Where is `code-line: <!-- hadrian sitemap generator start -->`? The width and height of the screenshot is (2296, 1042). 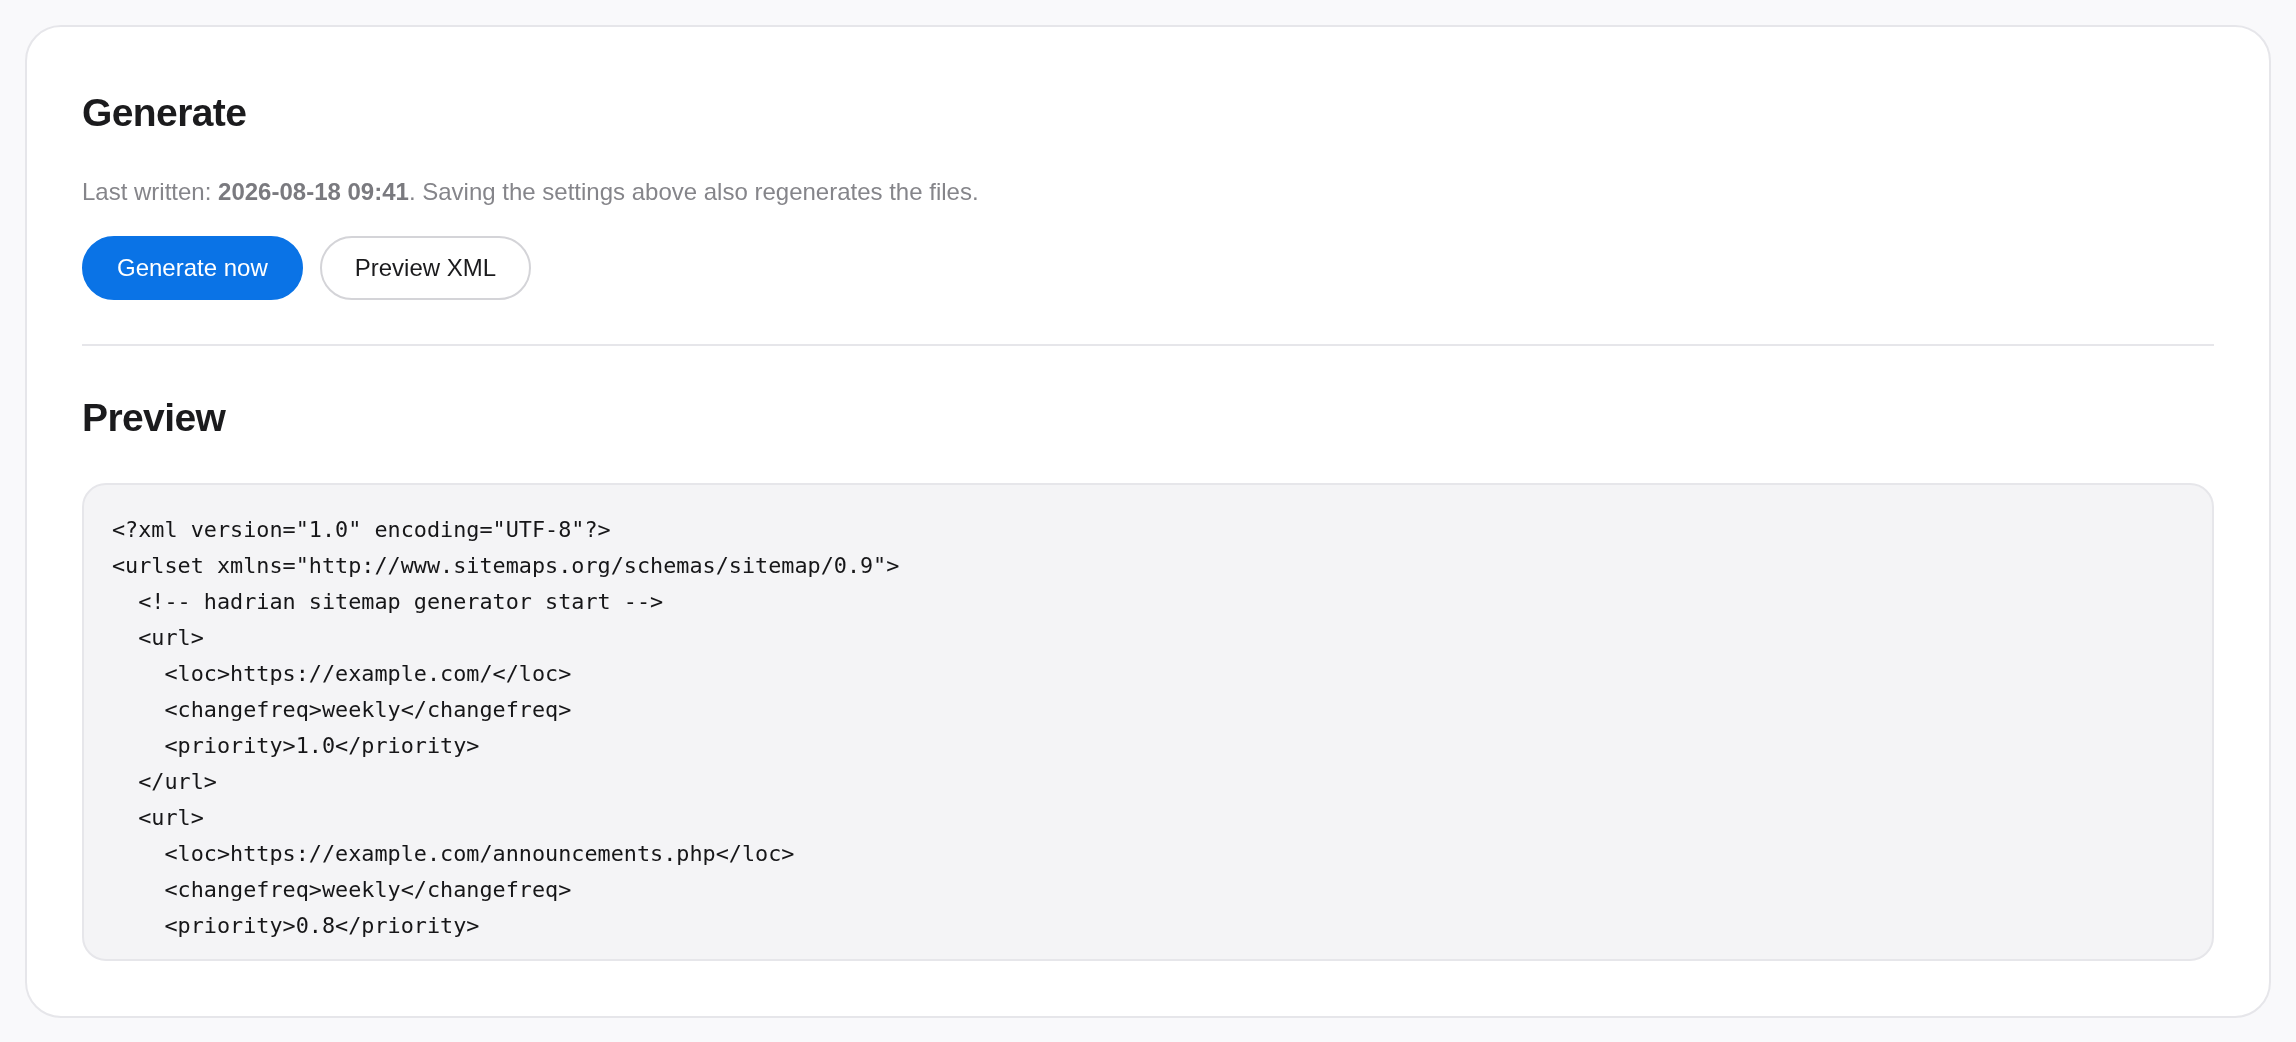
code-line: <!-- hadrian sitemap generator start --> is located at coordinates (400, 602).